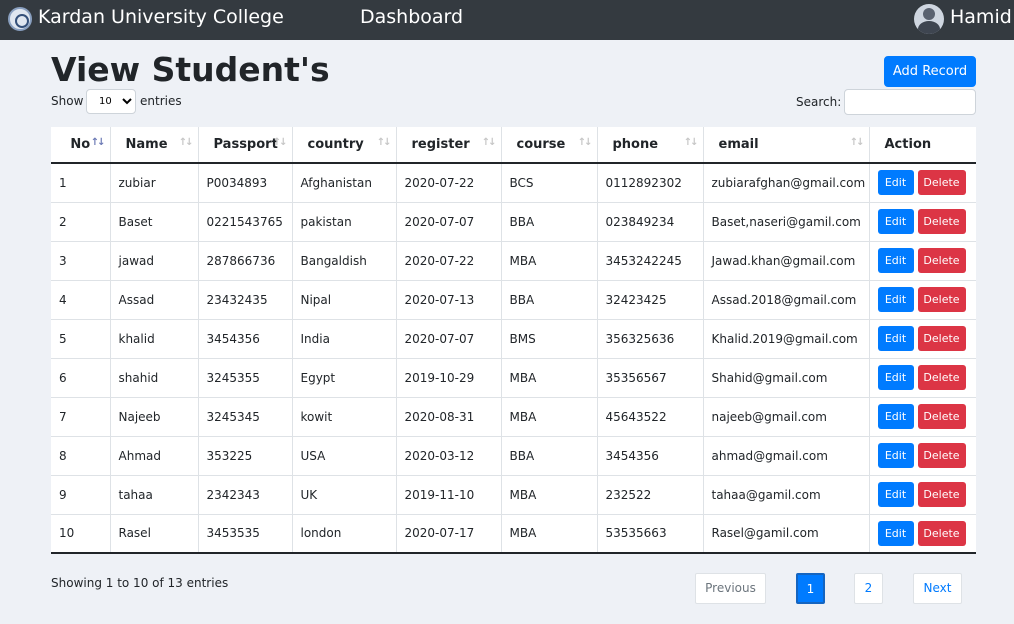 The width and height of the screenshot is (1014, 624). What do you see at coordinates (98, 142) in the screenshot?
I see `sort-ascending-icon: ↑↓` at bounding box center [98, 142].